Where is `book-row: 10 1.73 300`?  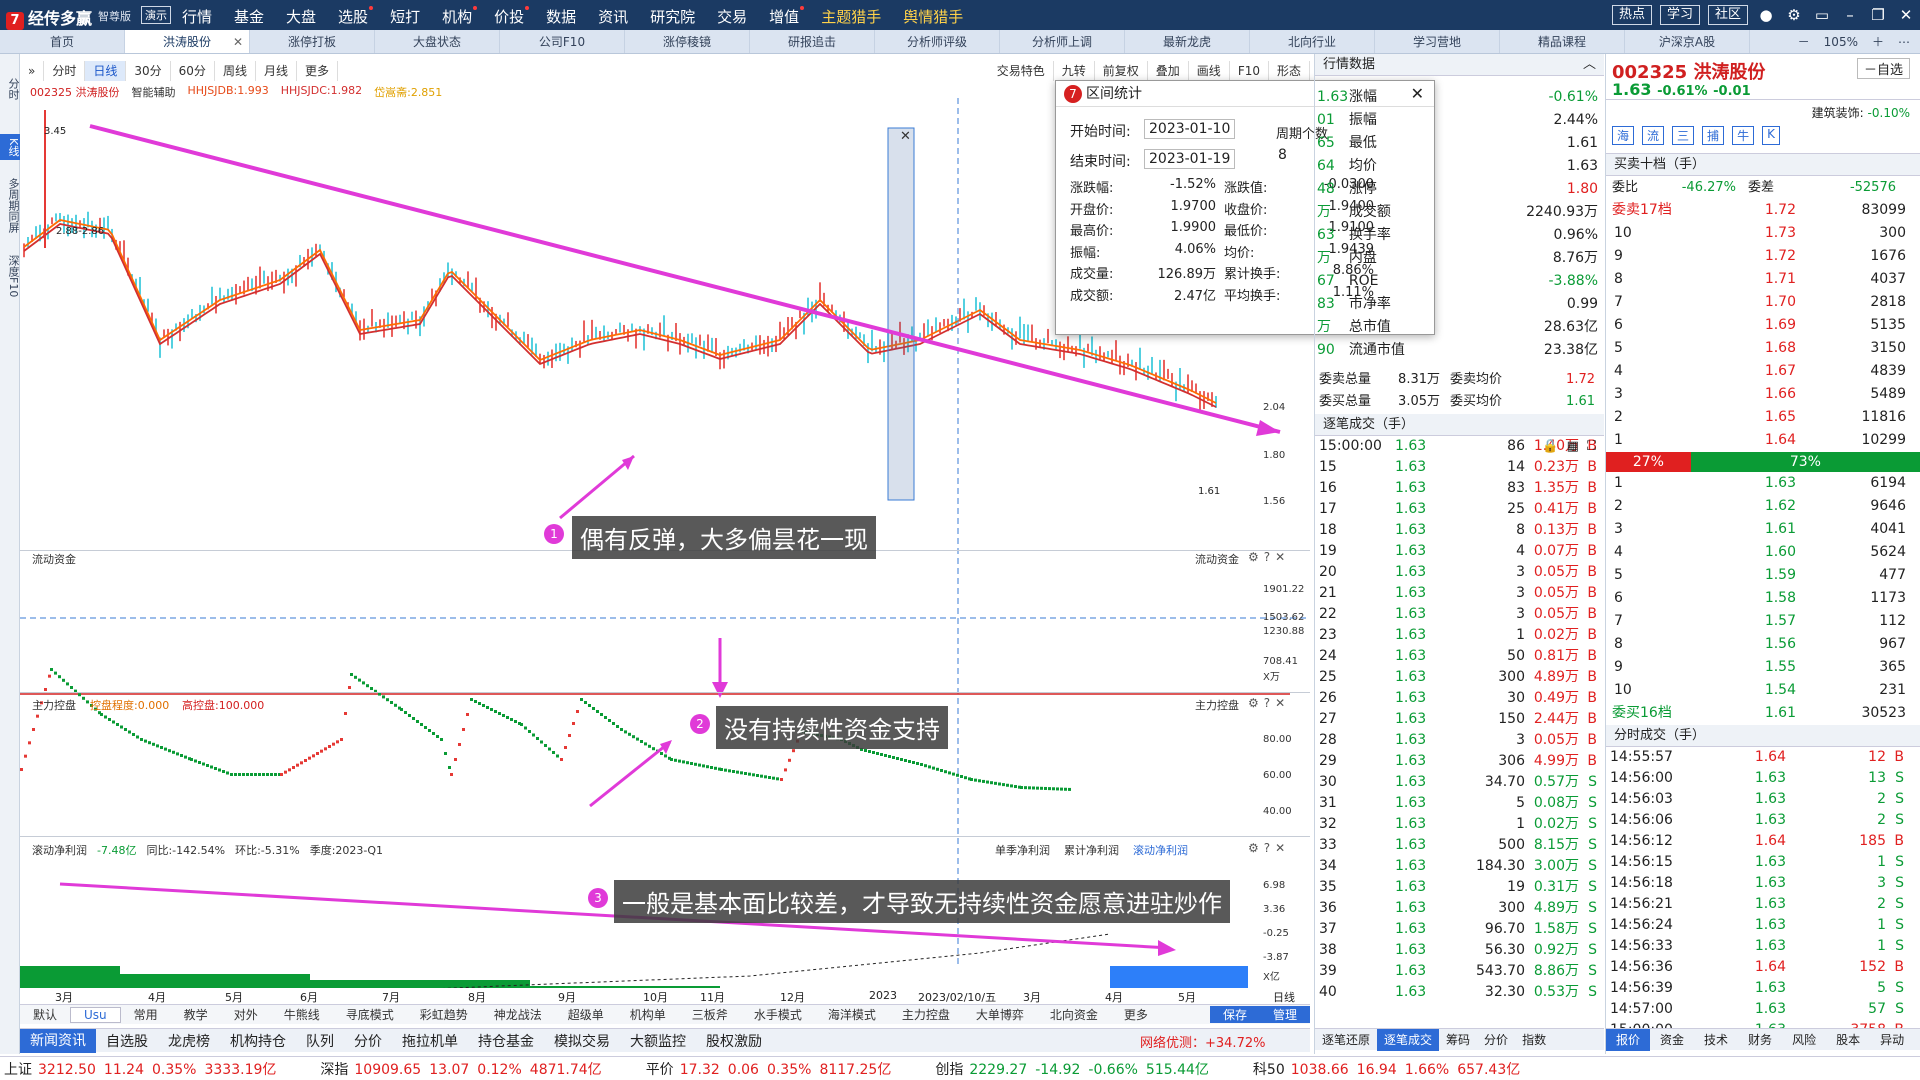
book-row: 10 1.73 300 is located at coordinates (1763, 233).